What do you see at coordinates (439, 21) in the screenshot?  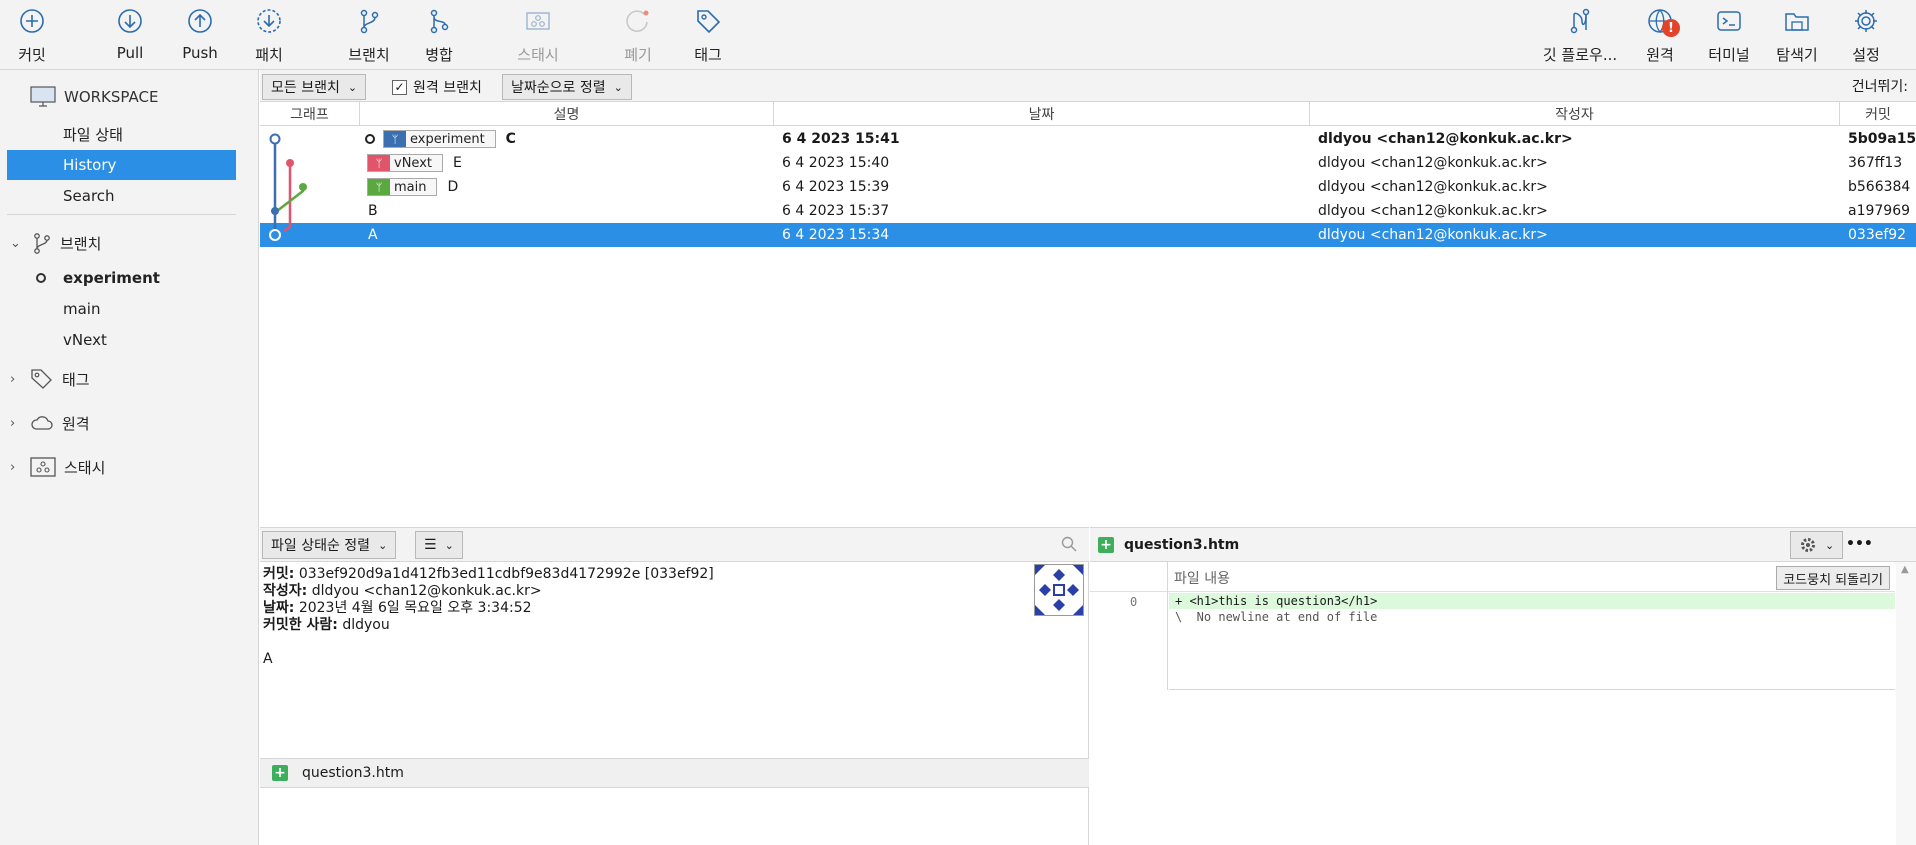 I see `merge-icon` at bounding box center [439, 21].